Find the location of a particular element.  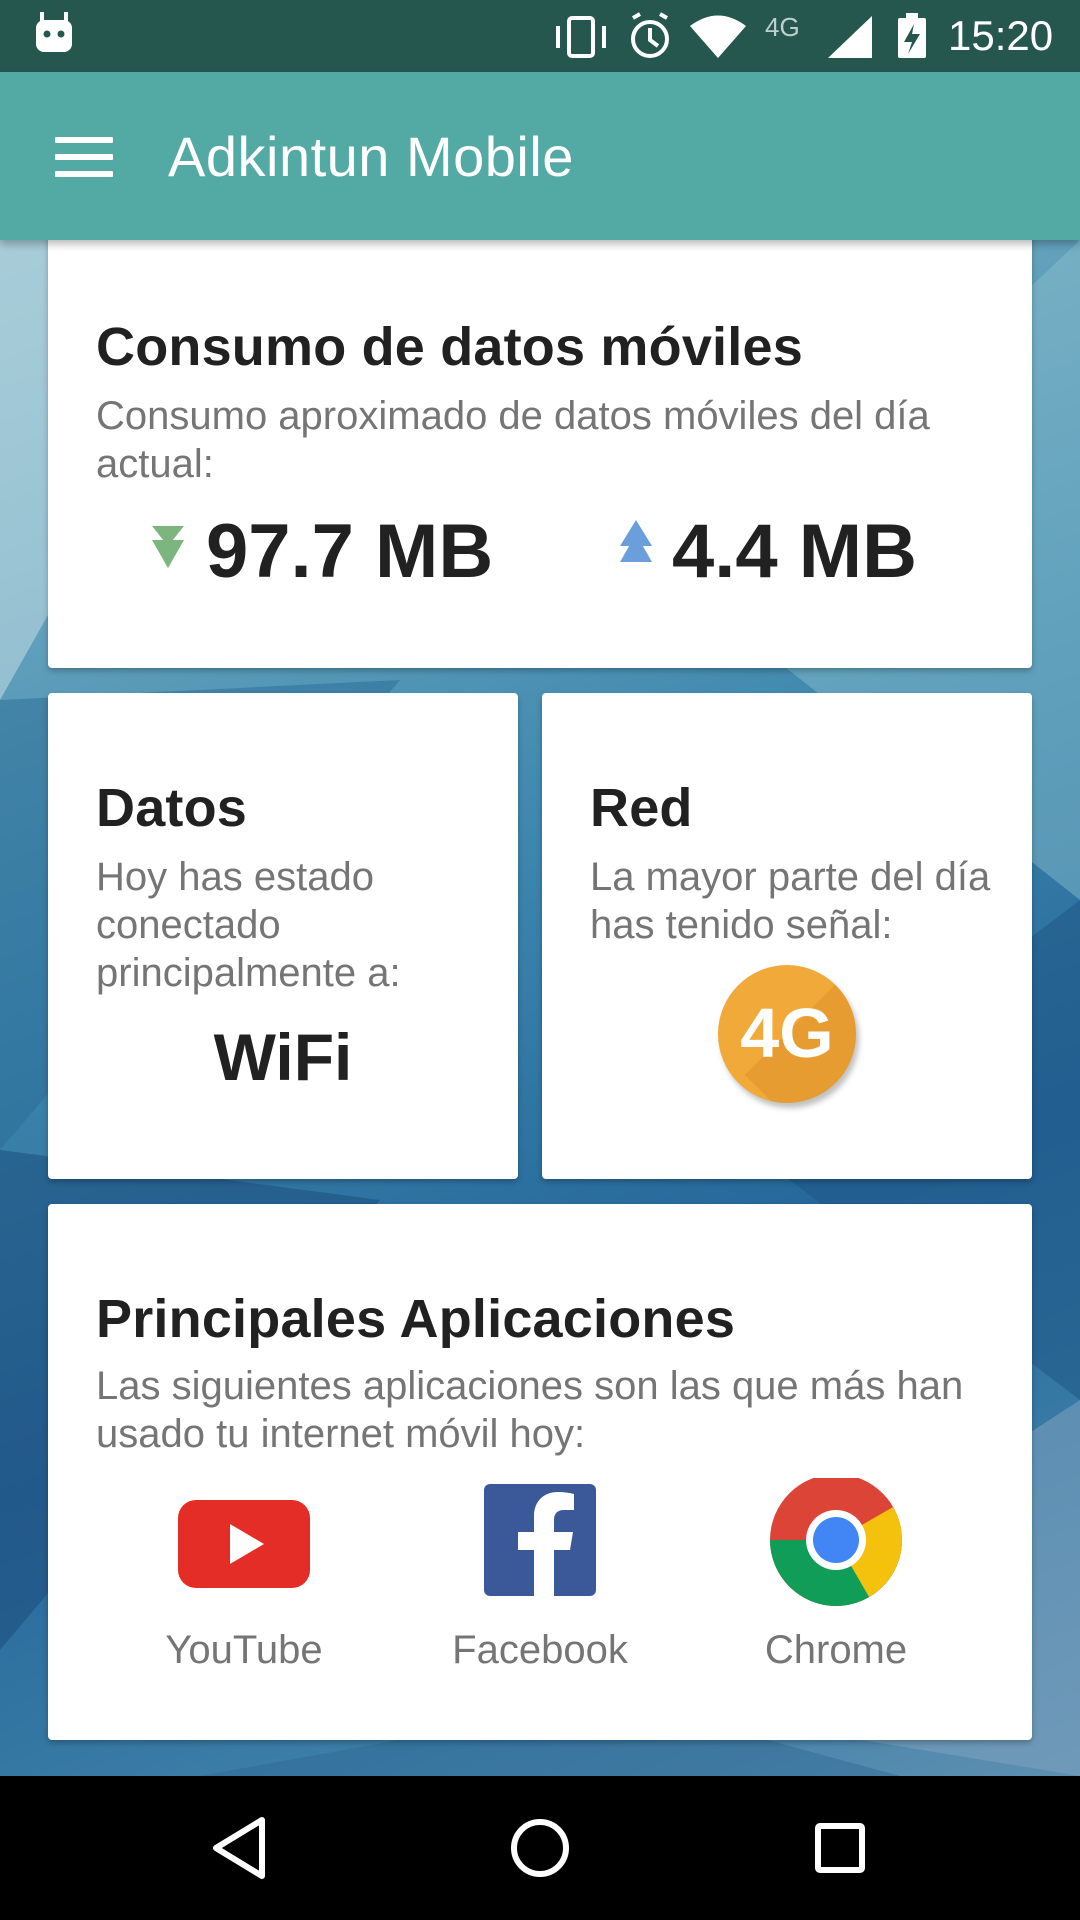

back-button is located at coordinates (240, 1848).